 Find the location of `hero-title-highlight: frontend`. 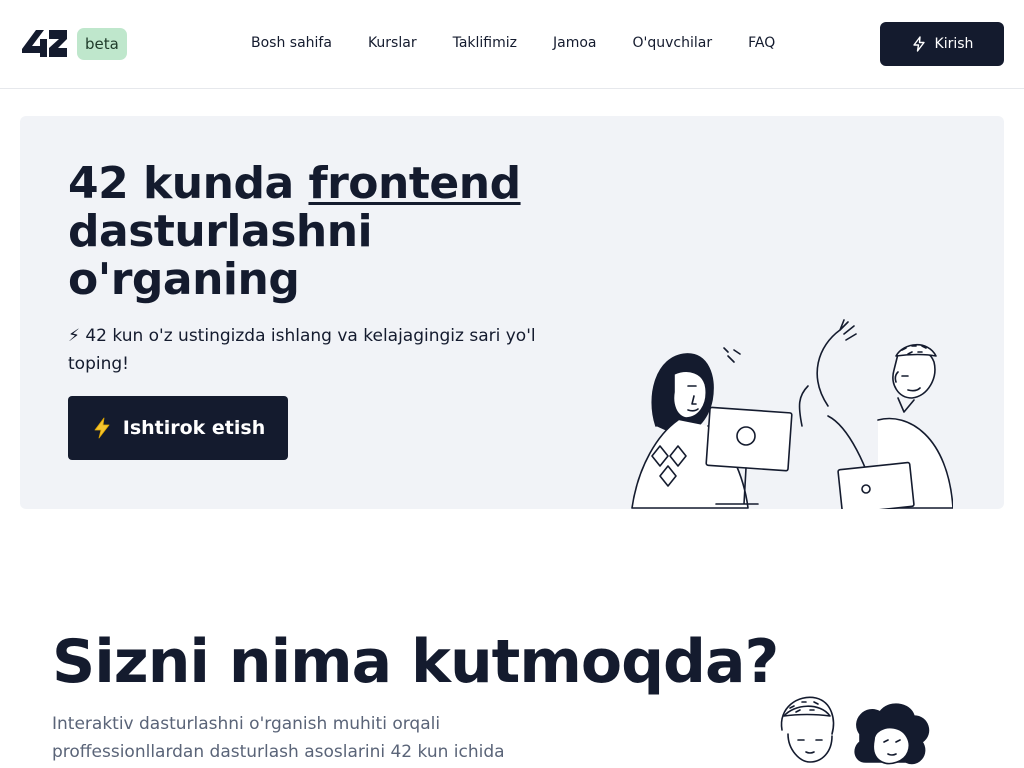

hero-title-highlight: frontend is located at coordinates (414, 183).